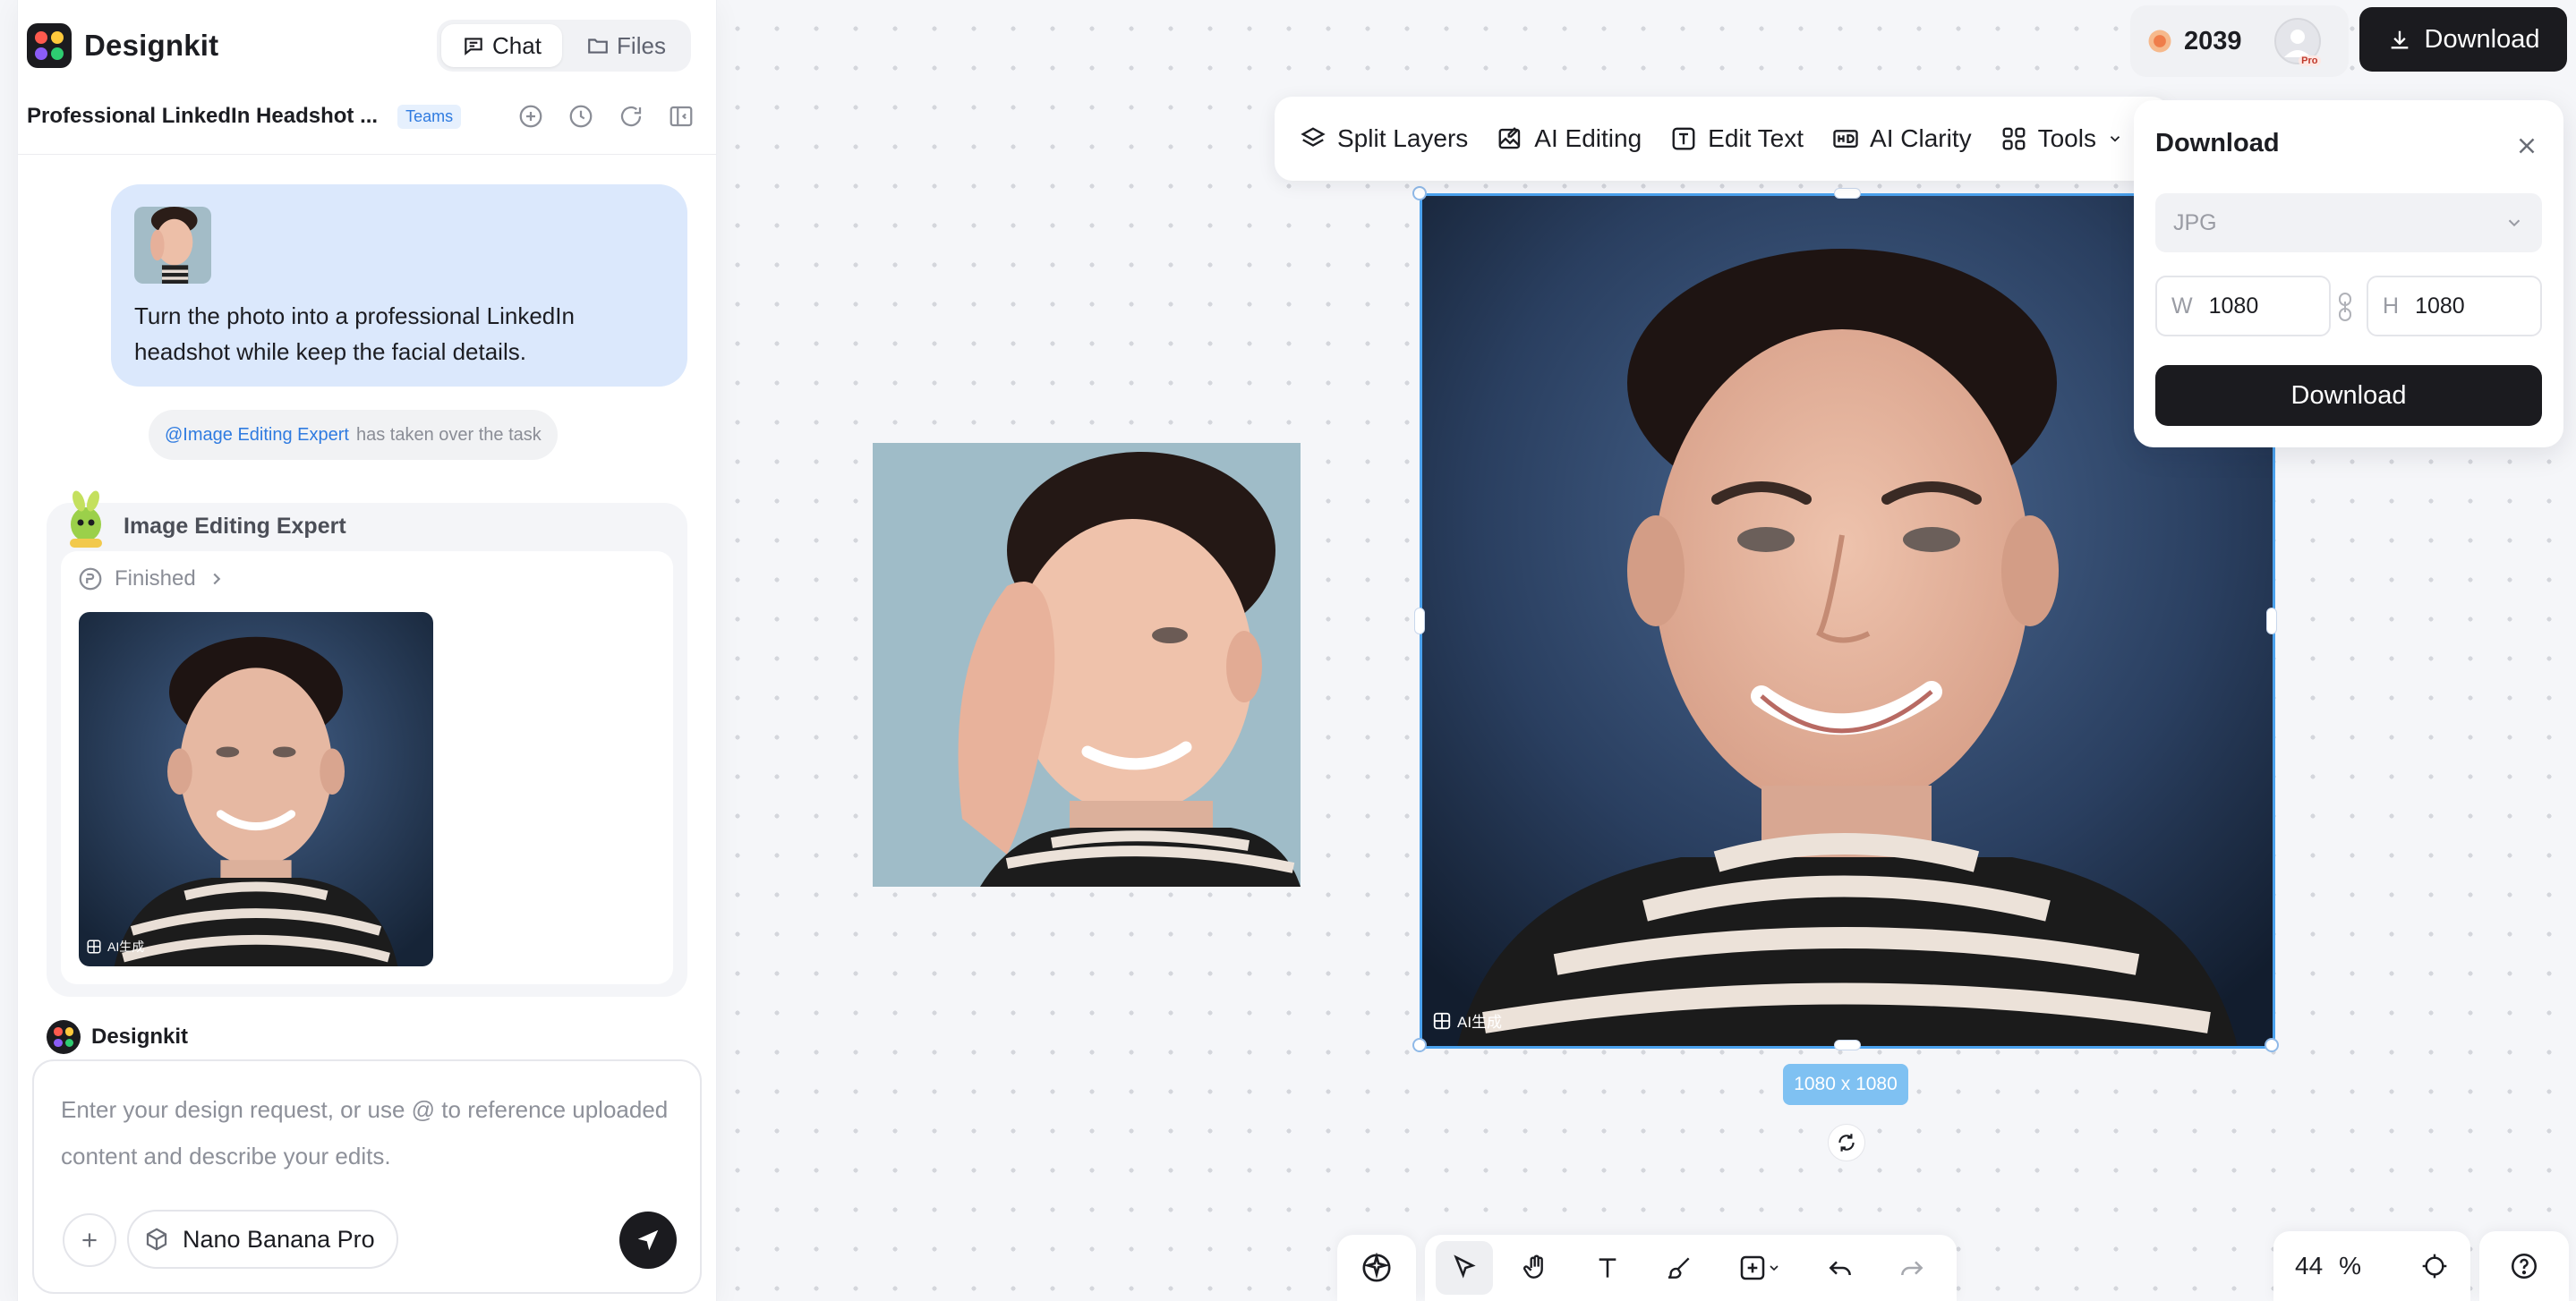  I want to click on hd-icon, so click(1845, 138).